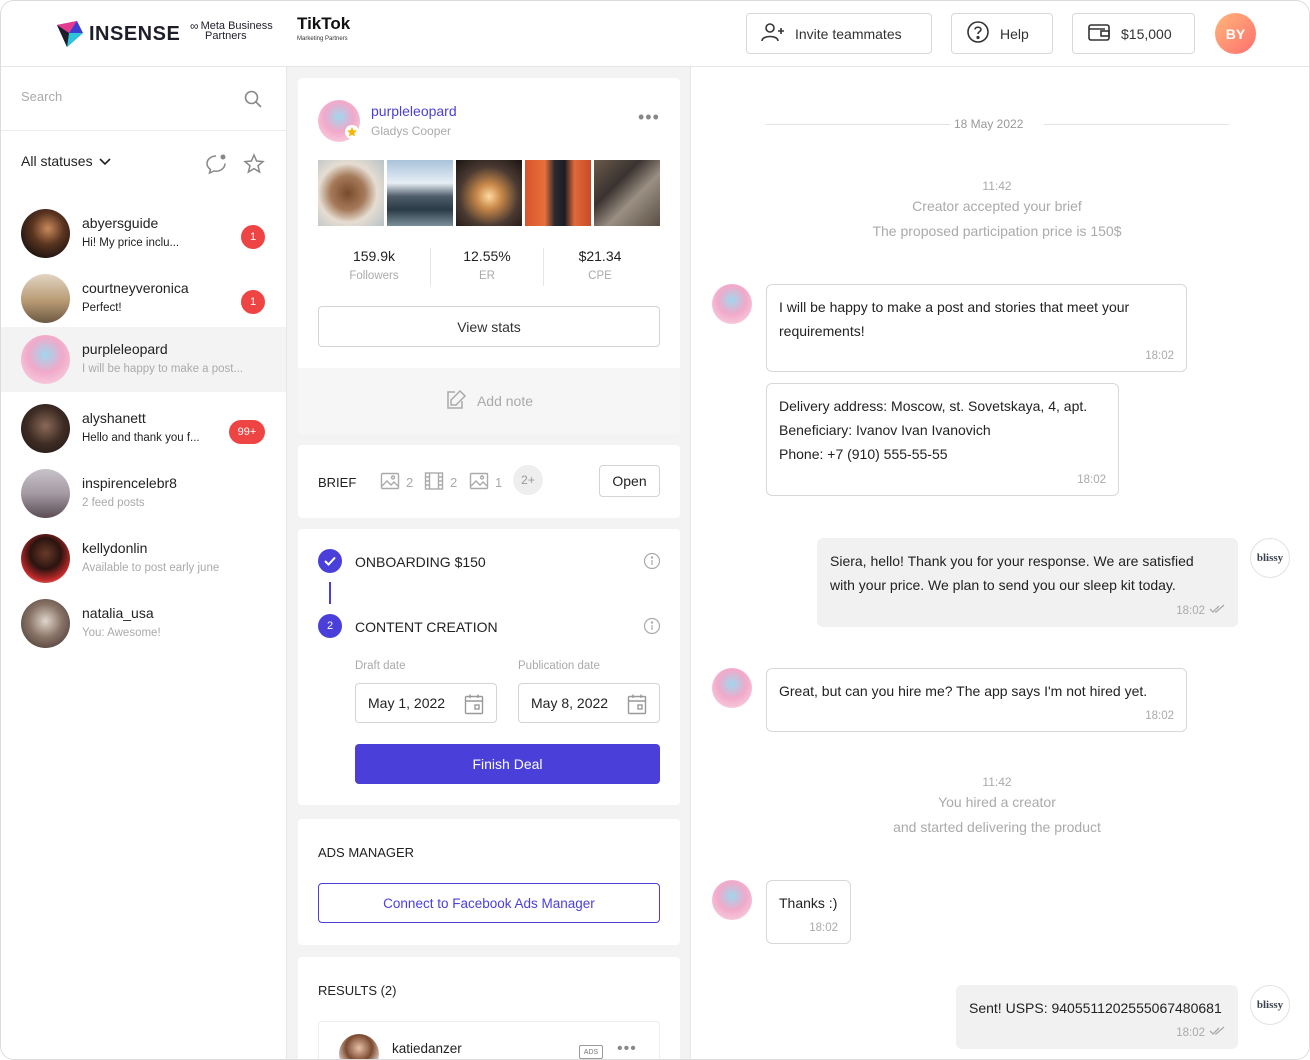  I want to click on double-check-icon, so click(1217, 1033).